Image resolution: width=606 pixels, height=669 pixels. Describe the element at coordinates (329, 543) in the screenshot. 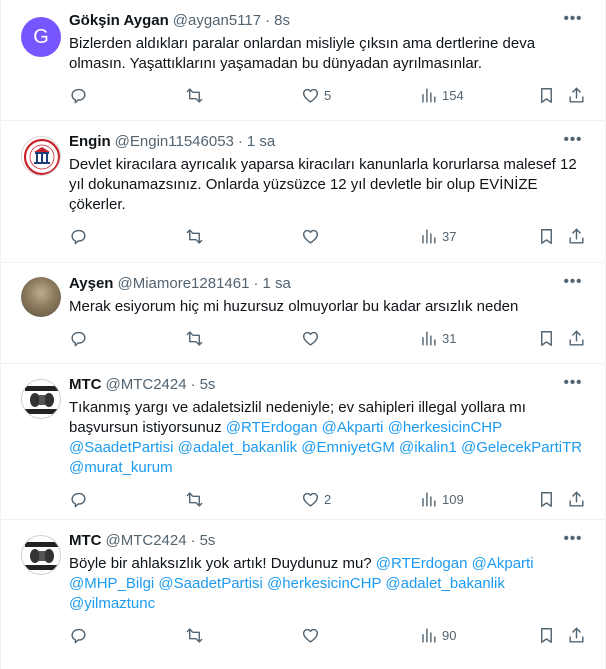

I see `tweet-header: MTC @MTC2424 · 5s` at that location.